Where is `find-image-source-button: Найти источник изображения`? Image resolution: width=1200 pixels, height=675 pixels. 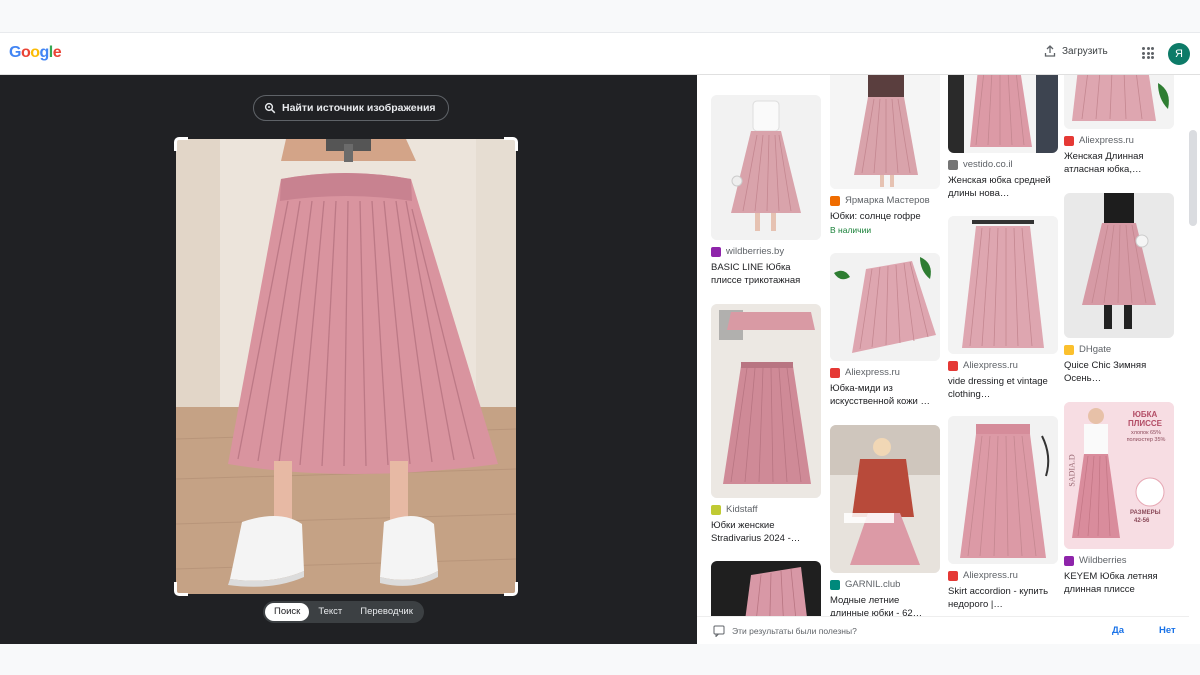
find-image-source-button: Найти источник изображения is located at coordinates (351, 108).